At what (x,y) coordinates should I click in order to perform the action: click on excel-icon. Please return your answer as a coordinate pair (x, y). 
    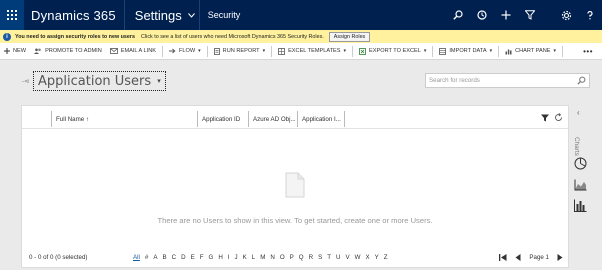
    Looking at the image, I should click on (281, 51).